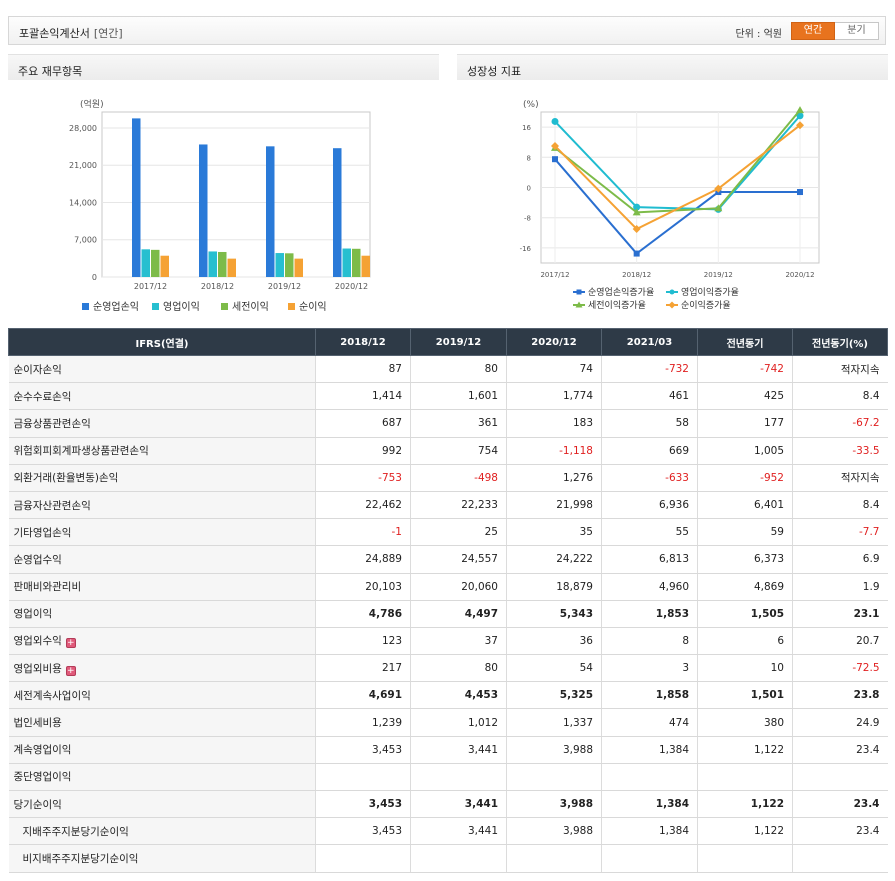 This screenshot has width=895, height=881. I want to click on table-cell: 1,853, so click(649, 614).